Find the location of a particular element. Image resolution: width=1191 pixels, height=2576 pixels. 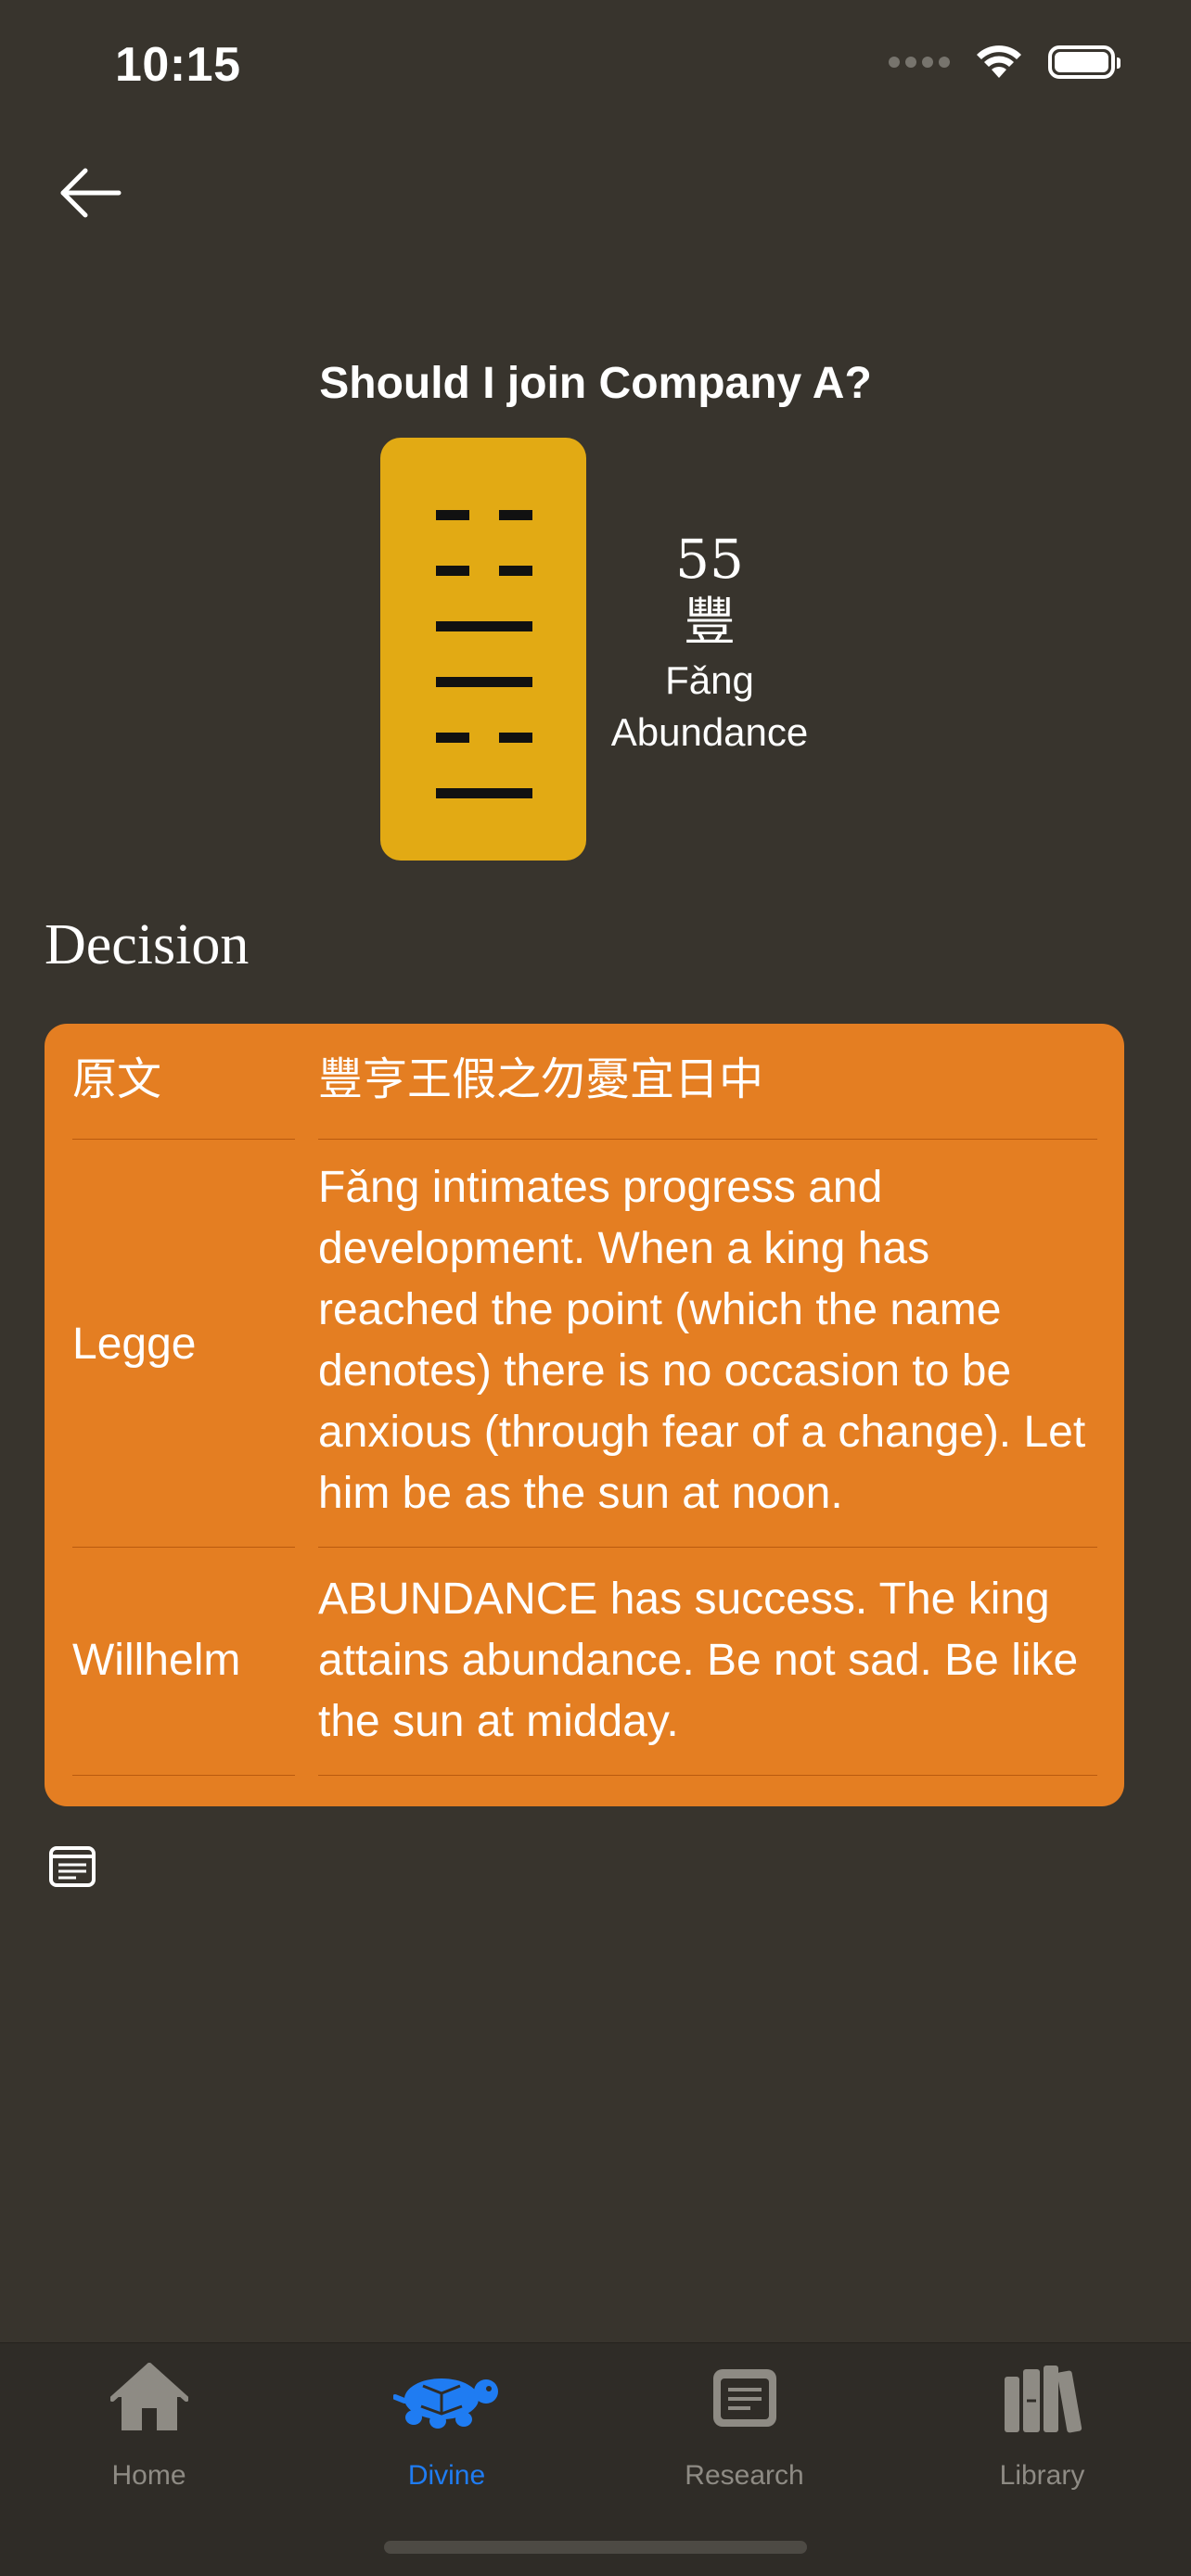

hexagram-character: 豐 is located at coordinates (710, 623).